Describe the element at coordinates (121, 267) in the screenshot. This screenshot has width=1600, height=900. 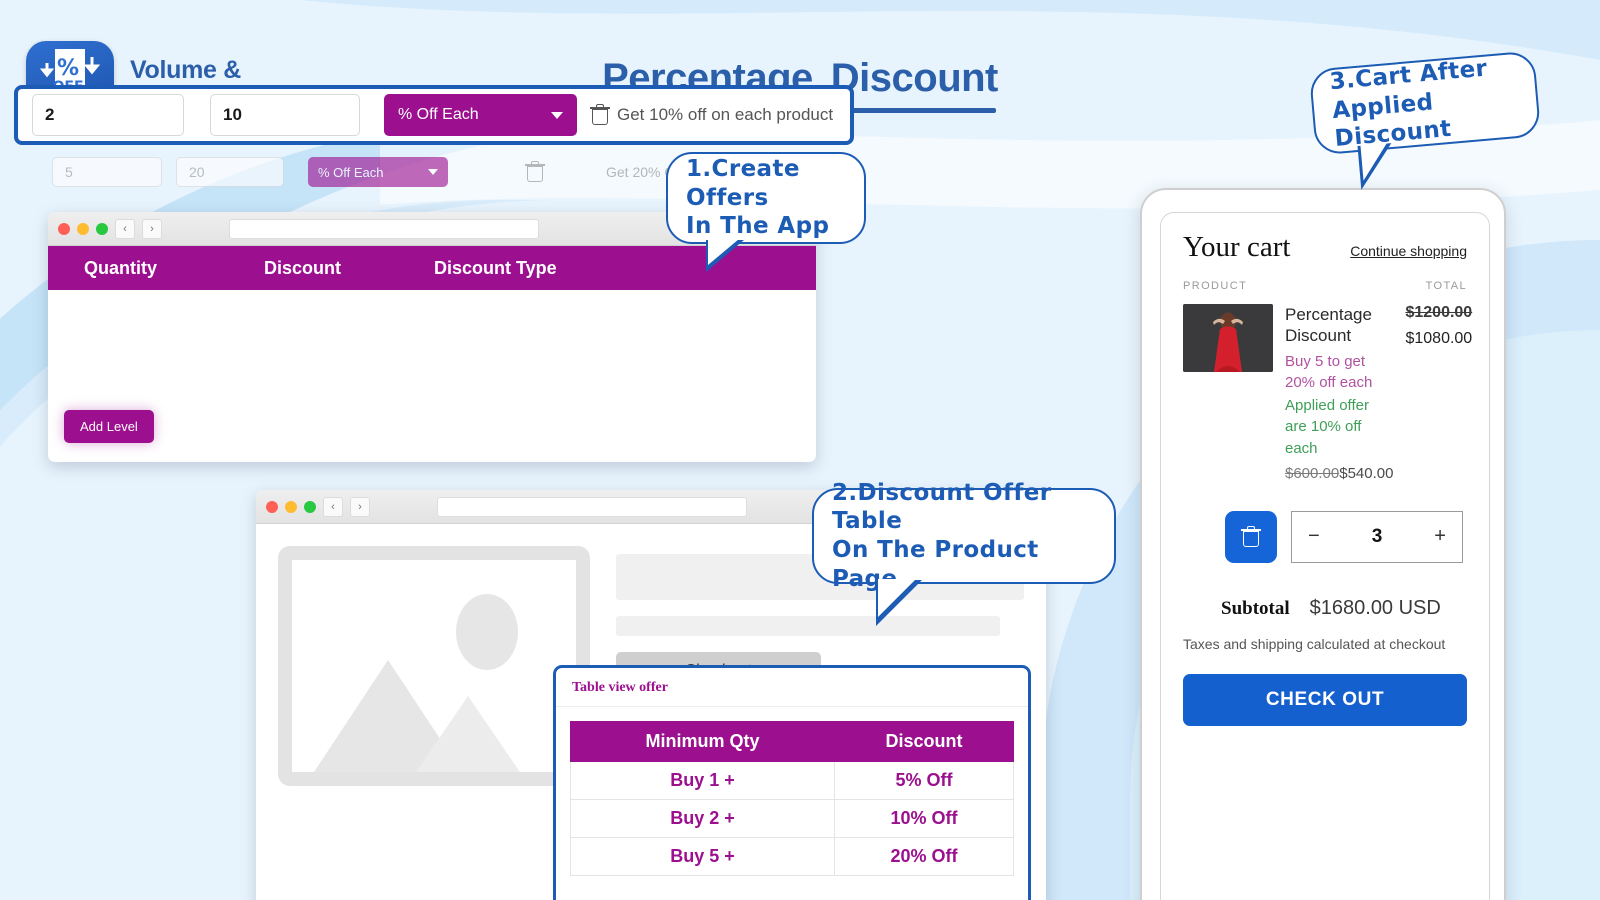
I see `column-header-quantity: Quantity` at that location.